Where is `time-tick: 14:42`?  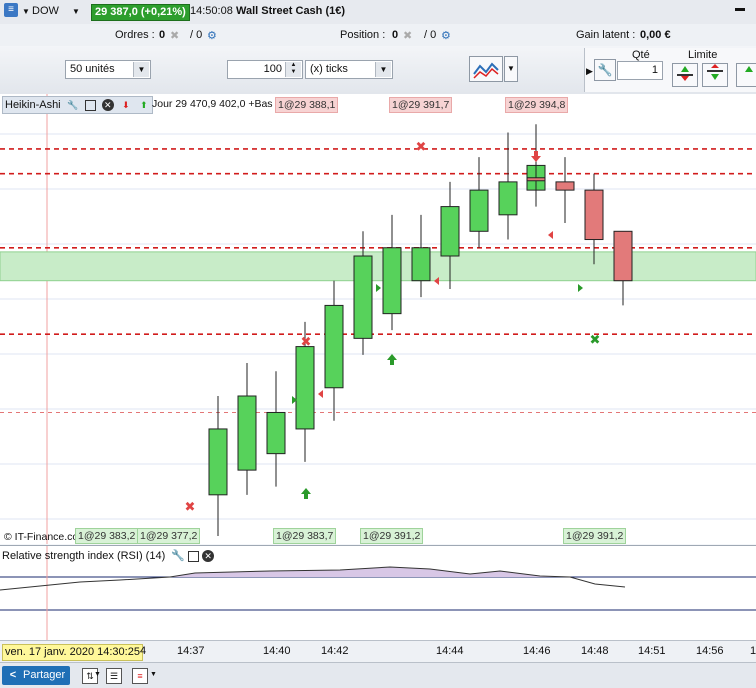
time-tick: 14:42 is located at coordinates (335, 651).